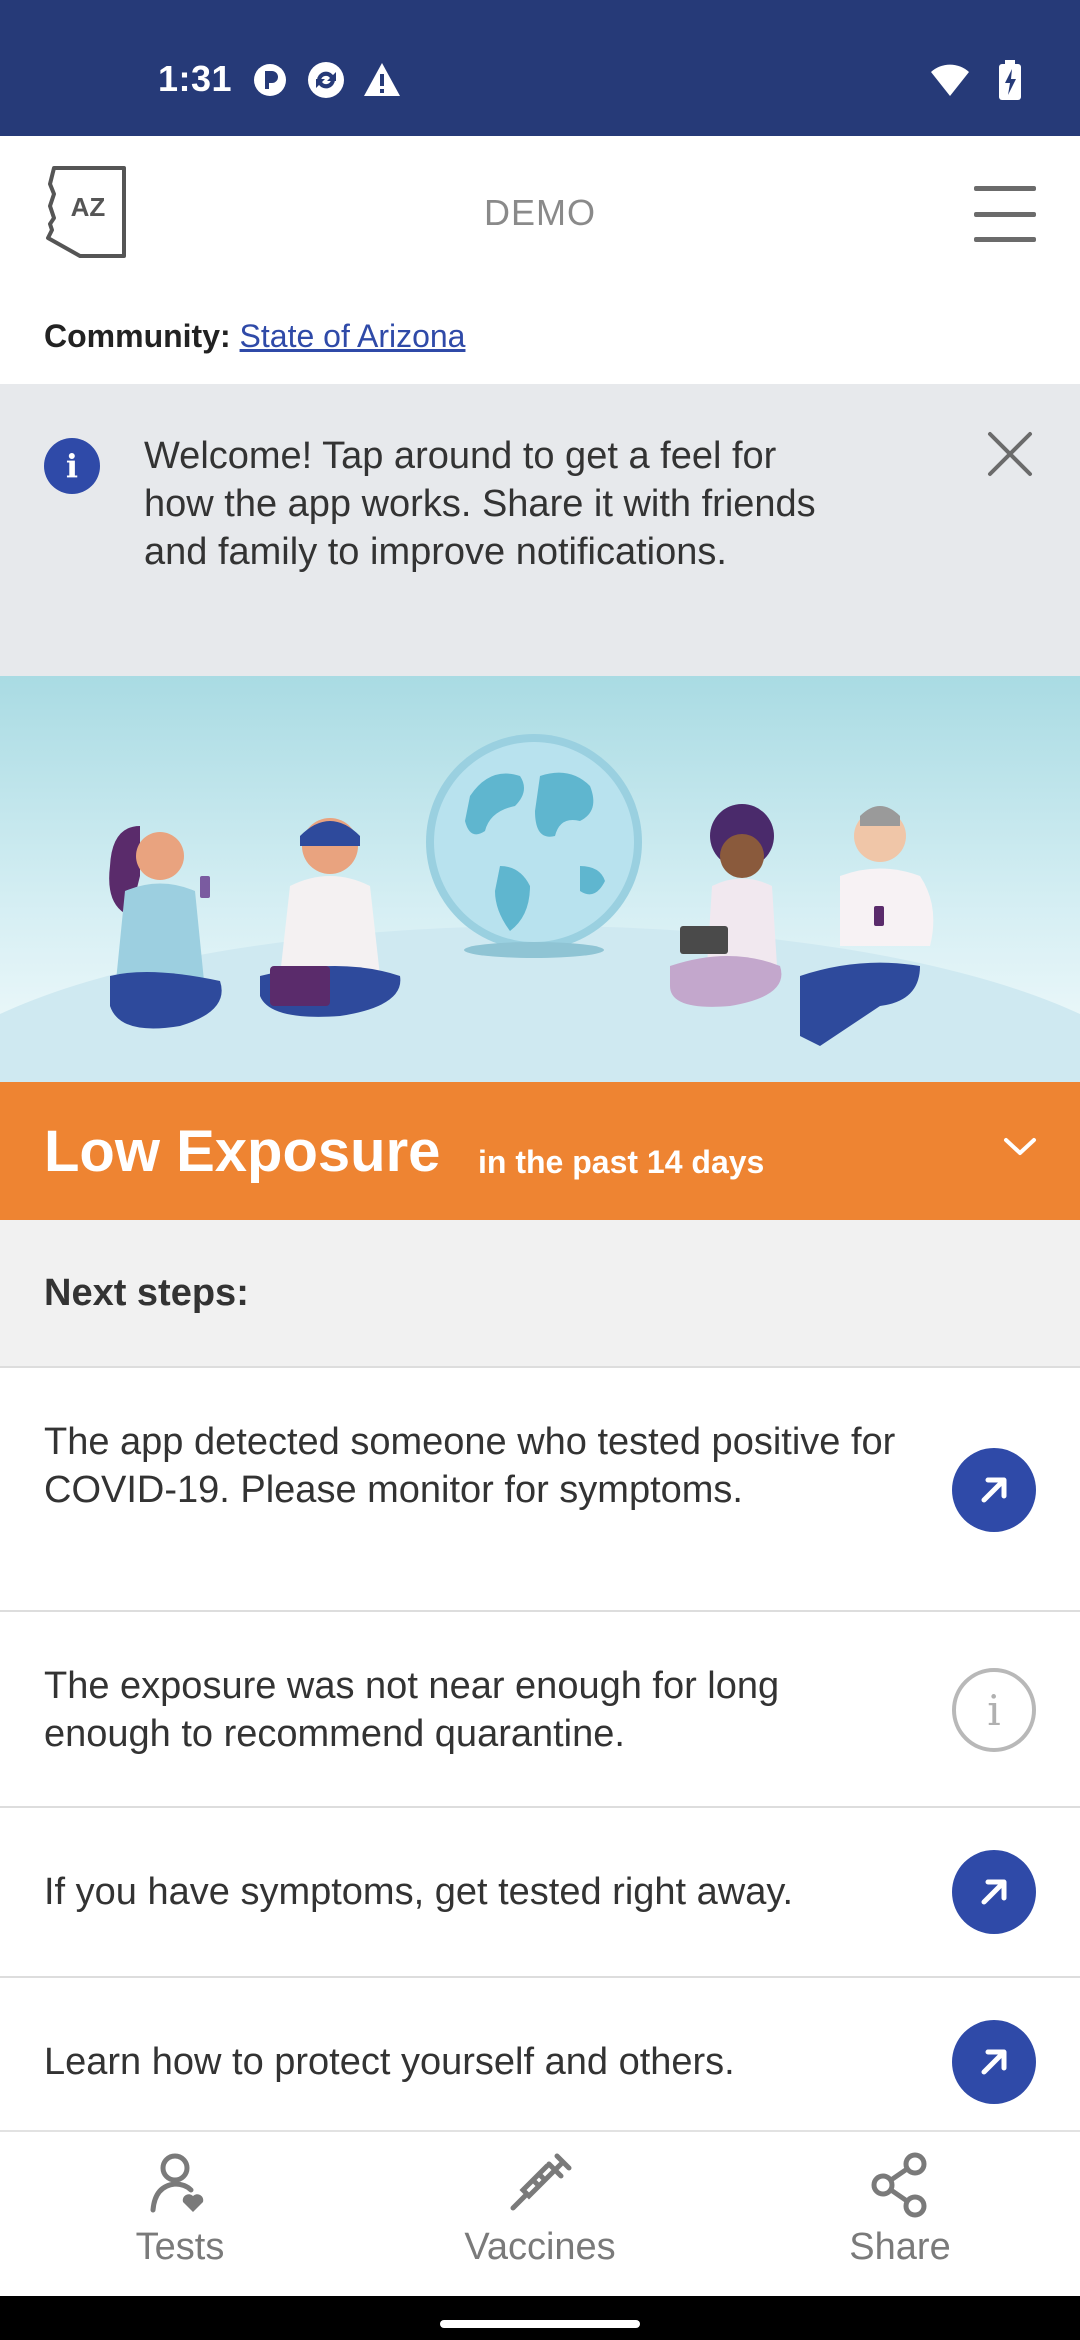  Describe the element at coordinates (980, 80) in the screenshot. I see `status-icons-right` at that location.